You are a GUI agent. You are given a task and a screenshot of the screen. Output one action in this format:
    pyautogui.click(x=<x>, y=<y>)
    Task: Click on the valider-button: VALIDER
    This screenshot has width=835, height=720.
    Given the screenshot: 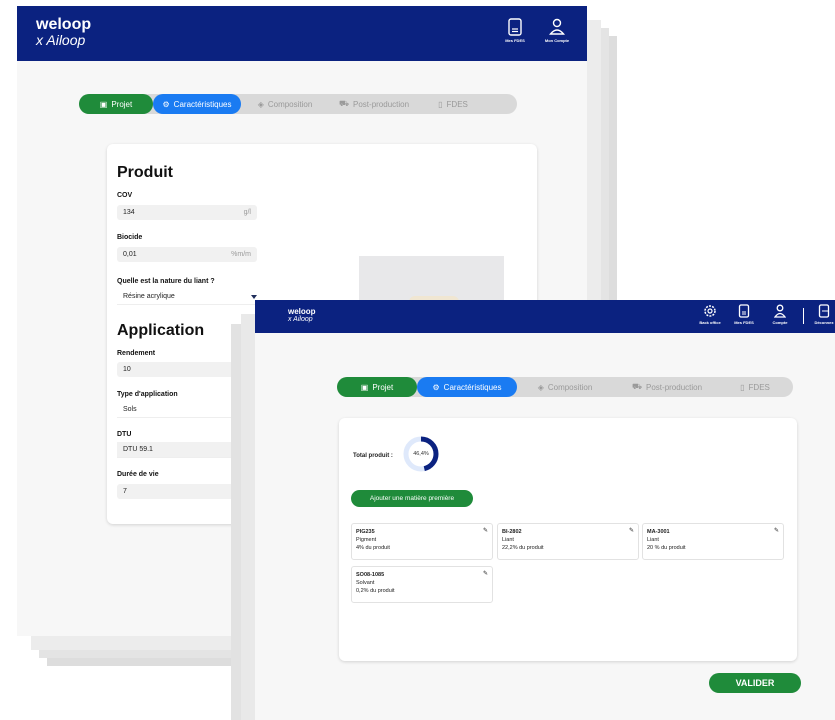 What is the action you would take?
    pyautogui.click(x=755, y=683)
    